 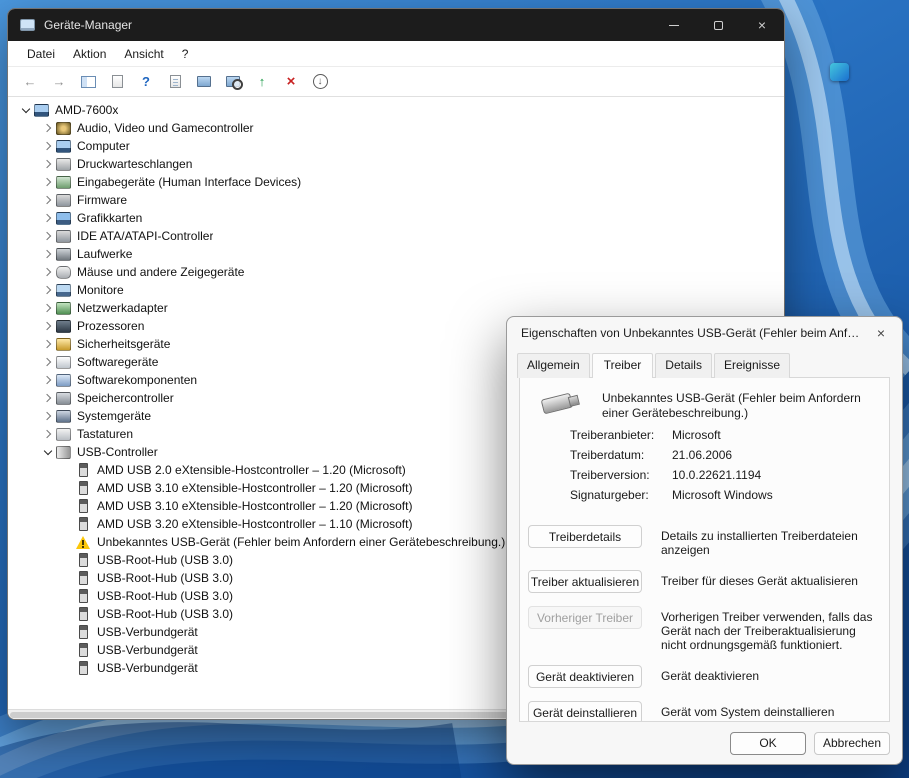 I want to click on tree-item-eingabegeraete: Eingabegeräte (Human Interface Devices), so click(x=396, y=182).